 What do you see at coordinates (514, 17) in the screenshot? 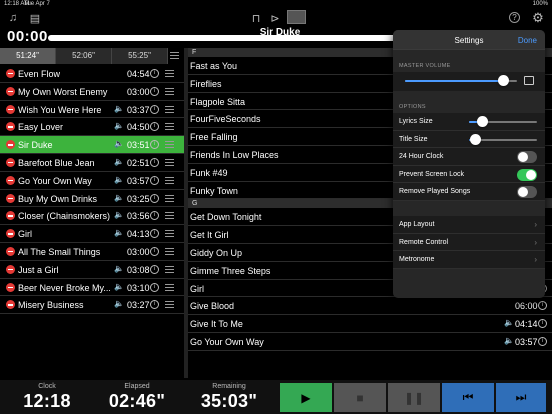
I see `help-icon: ?` at bounding box center [514, 17].